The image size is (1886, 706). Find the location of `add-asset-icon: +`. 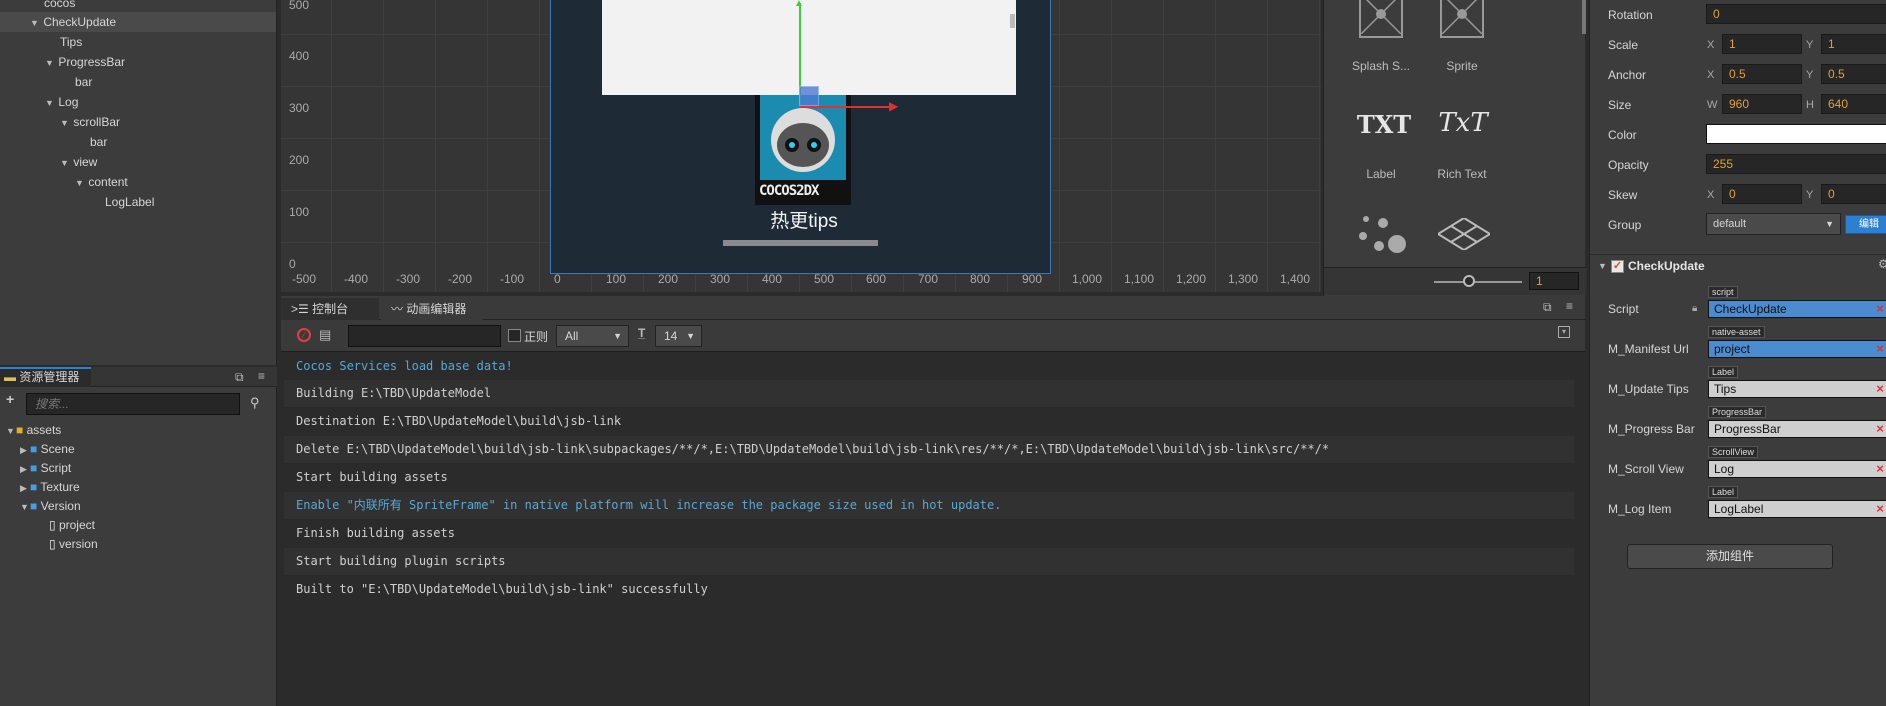

add-asset-icon: + is located at coordinates (10, 399).